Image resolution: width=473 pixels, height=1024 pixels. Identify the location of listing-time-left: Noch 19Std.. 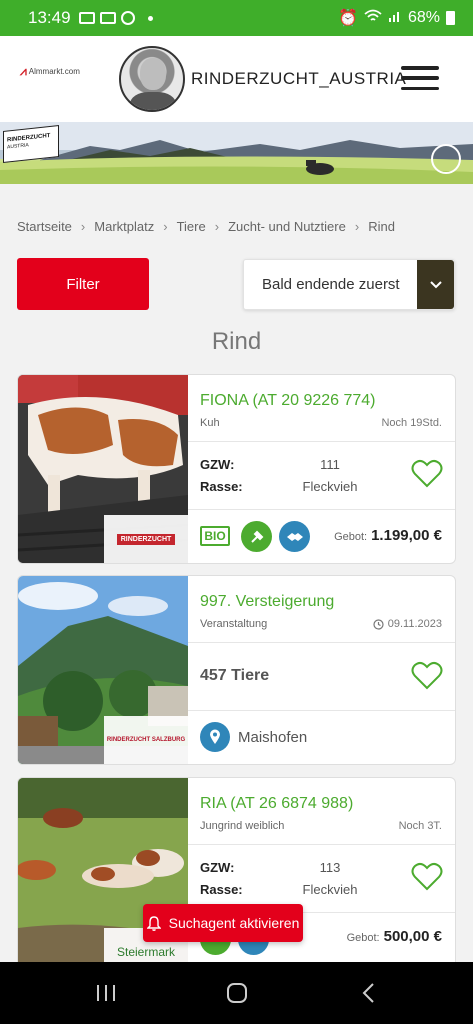
(411, 423).